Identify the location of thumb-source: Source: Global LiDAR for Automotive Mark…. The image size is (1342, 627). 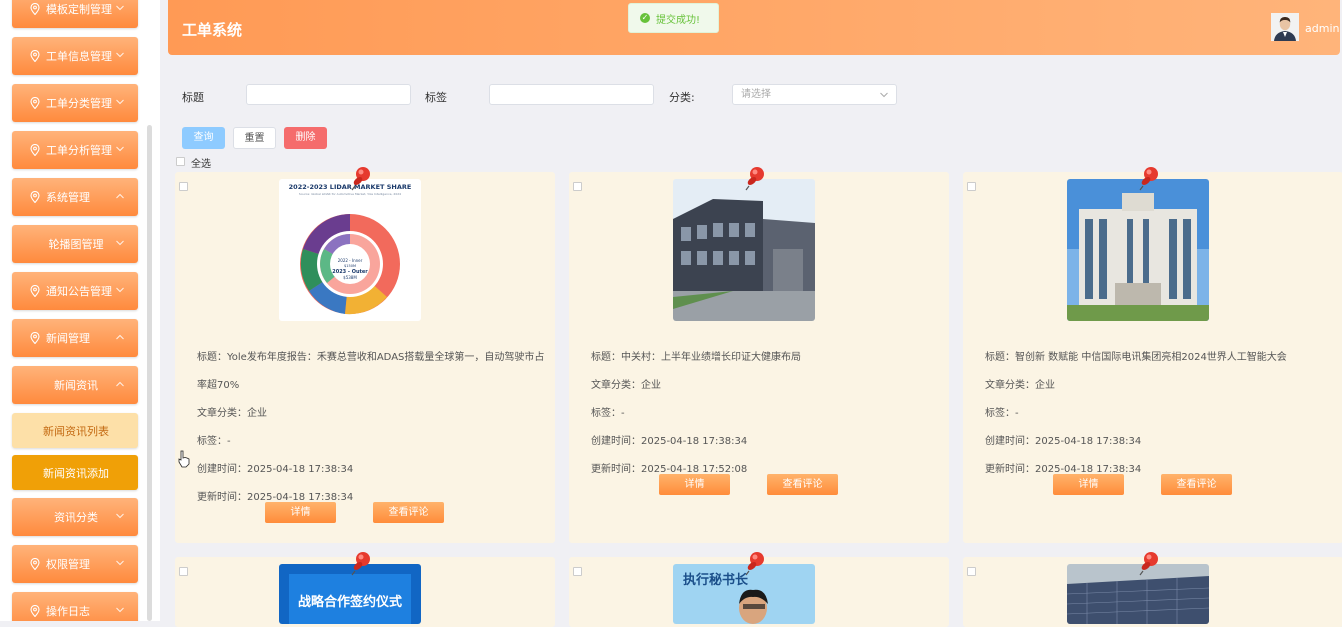
(350, 194).